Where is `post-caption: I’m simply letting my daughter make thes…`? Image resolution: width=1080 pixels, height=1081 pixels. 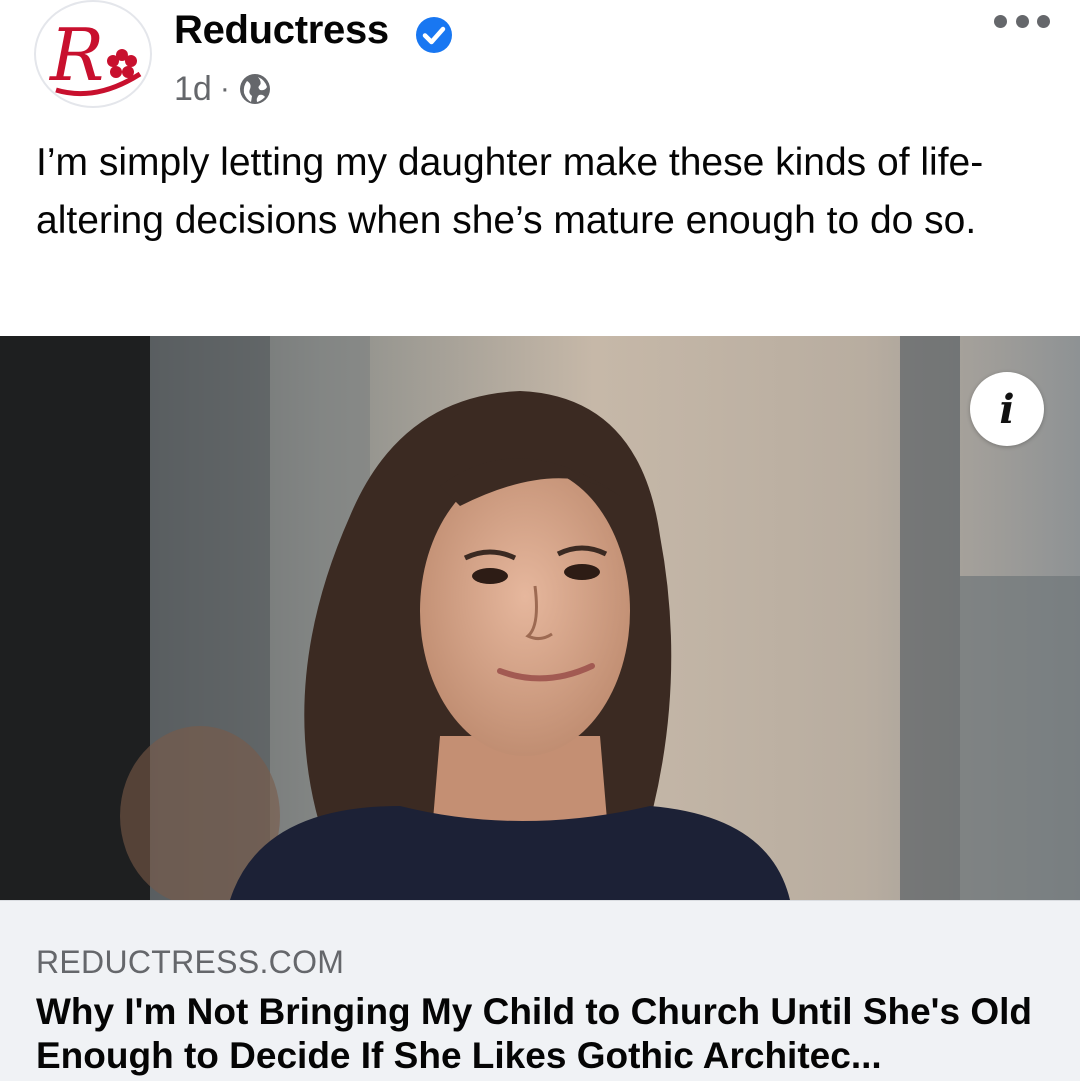 post-caption: I’m simply letting my daughter make thes… is located at coordinates (510, 191).